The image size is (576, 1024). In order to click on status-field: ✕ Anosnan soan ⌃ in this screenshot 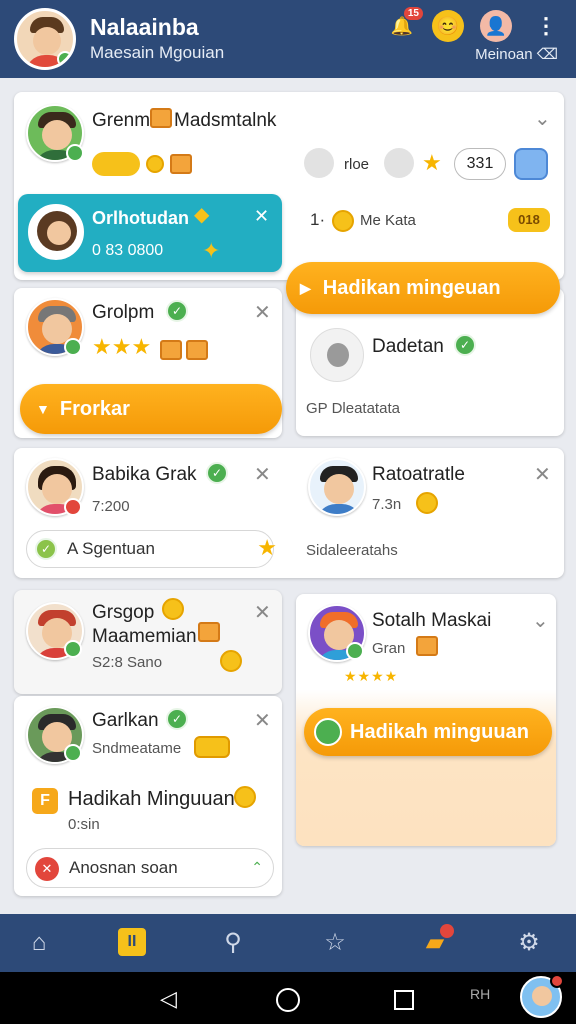, I will do `click(150, 868)`.